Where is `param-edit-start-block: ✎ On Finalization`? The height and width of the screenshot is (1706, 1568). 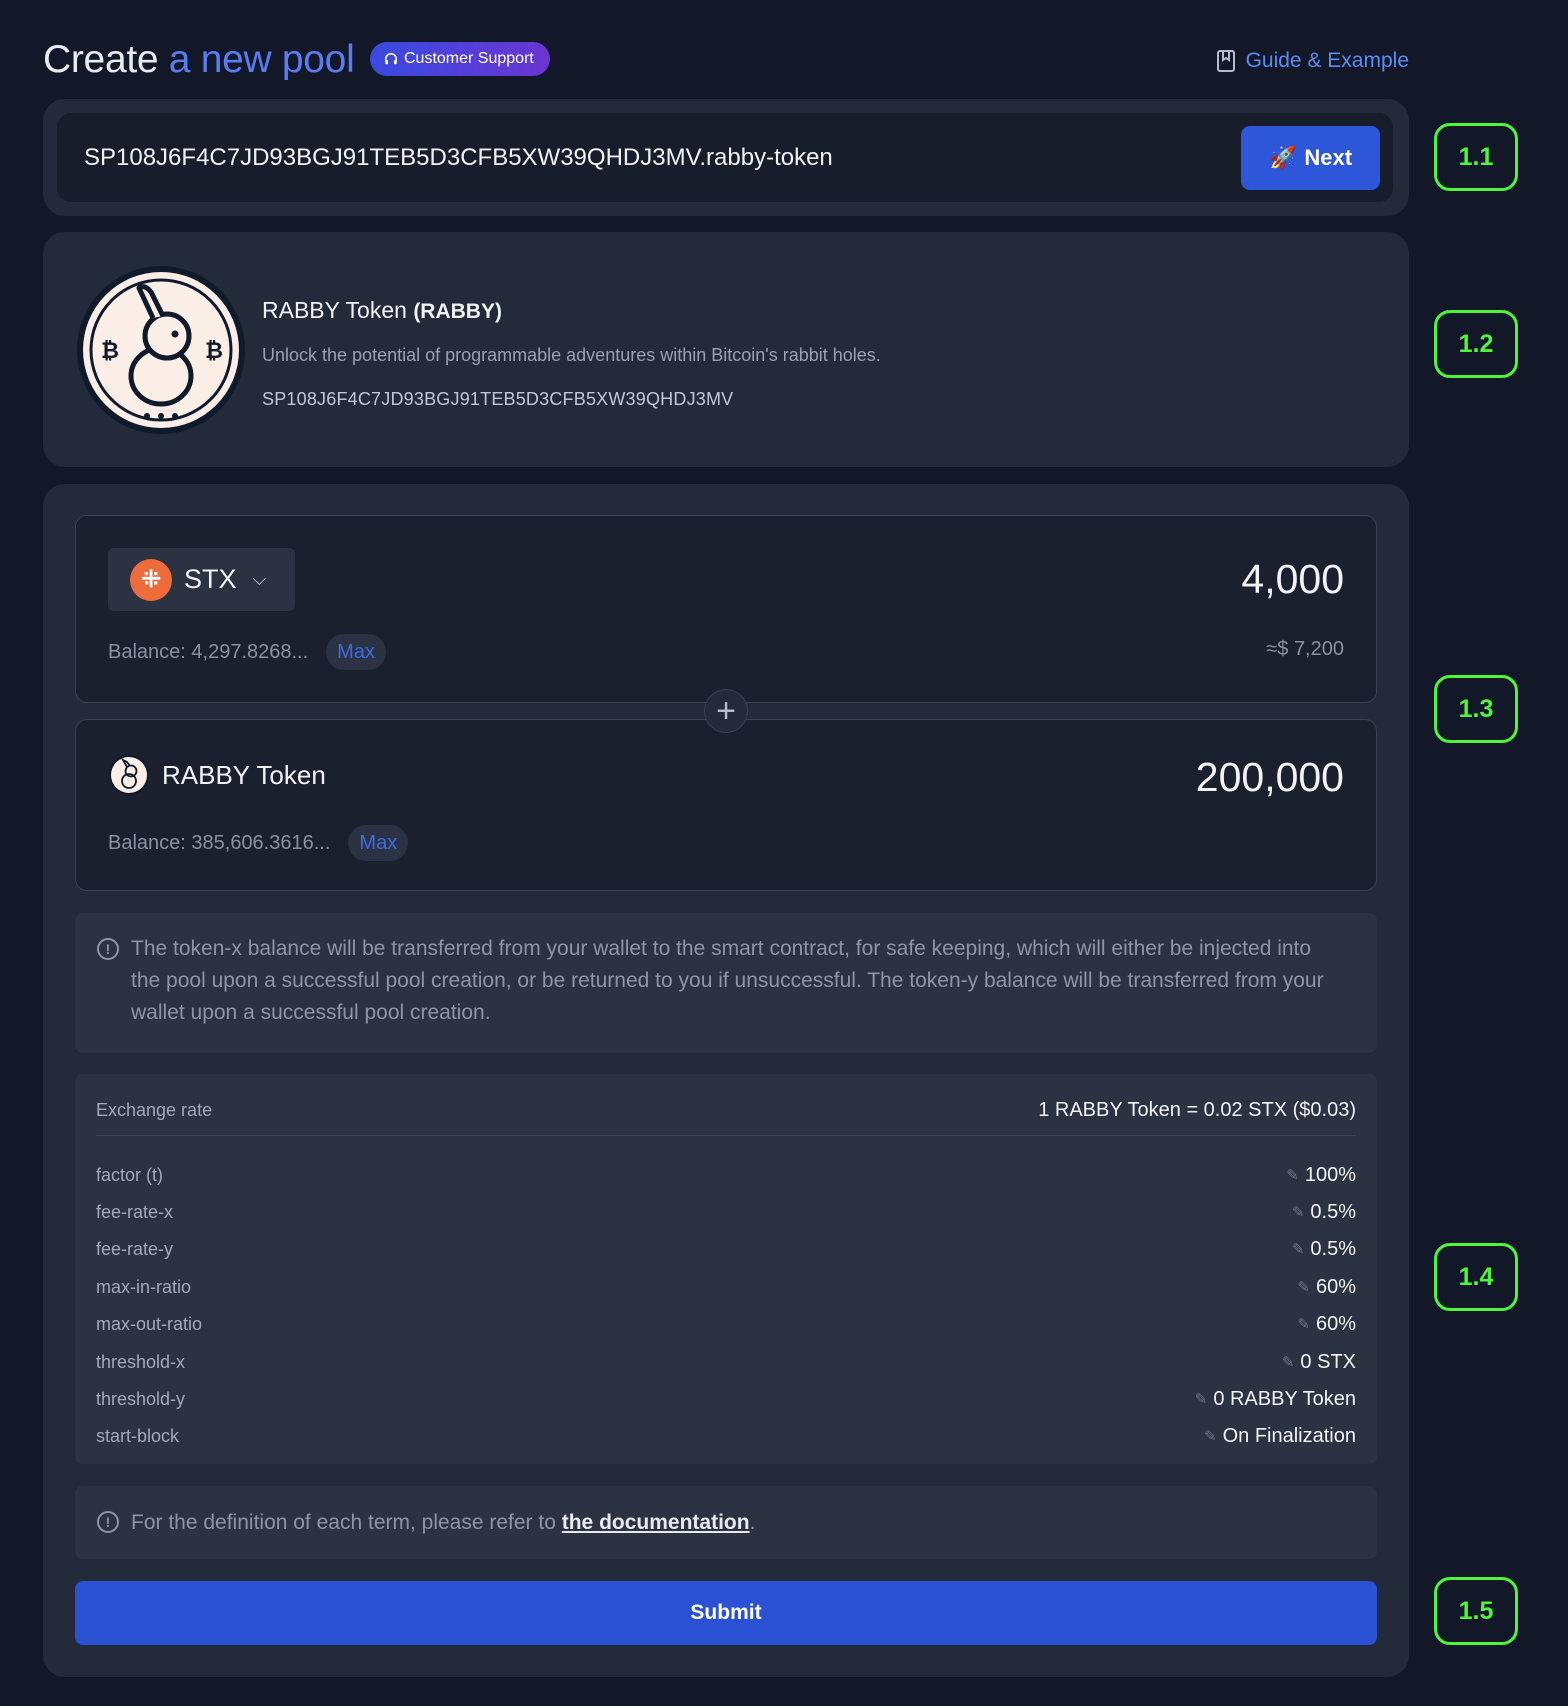 param-edit-start-block: ✎ On Finalization is located at coordinates (1280, 1436).